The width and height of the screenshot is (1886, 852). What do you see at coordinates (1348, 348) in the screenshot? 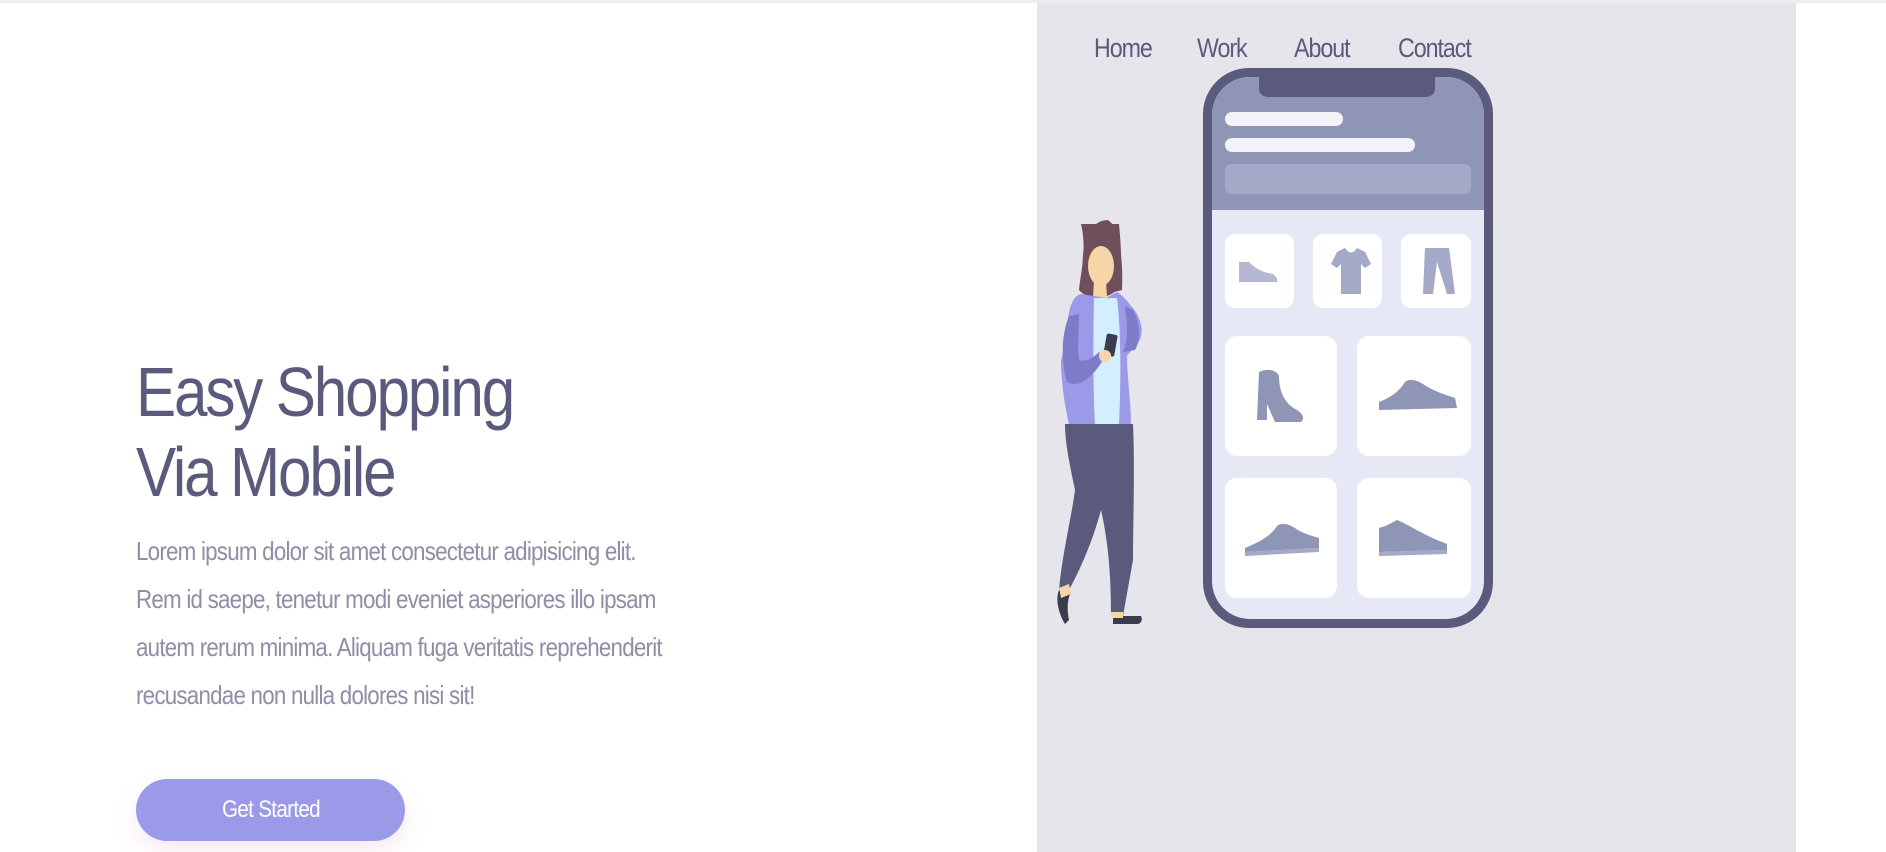
I see `phone-icon` at bounding box center [1348, 348].